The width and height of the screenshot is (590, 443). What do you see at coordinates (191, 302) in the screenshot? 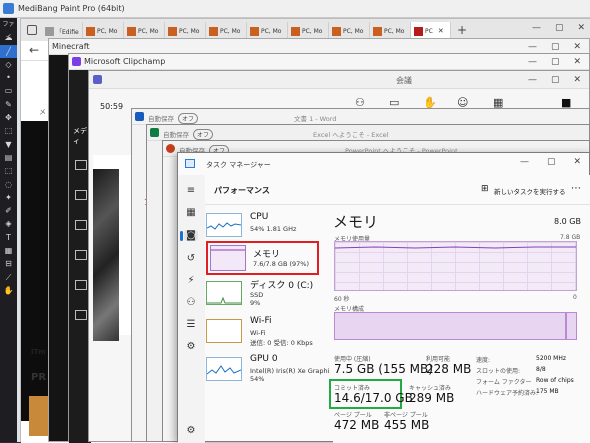
I see `users-icon: ⚇` at bounding box center [191, 302].